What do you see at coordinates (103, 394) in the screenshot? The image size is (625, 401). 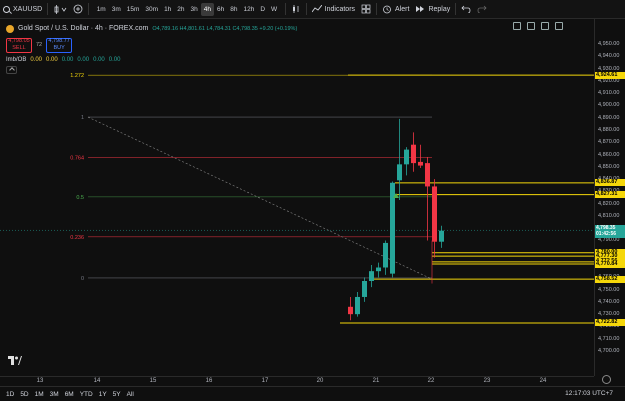 I see `range-button-1y: 1Y` at bounding box center [103, 394].